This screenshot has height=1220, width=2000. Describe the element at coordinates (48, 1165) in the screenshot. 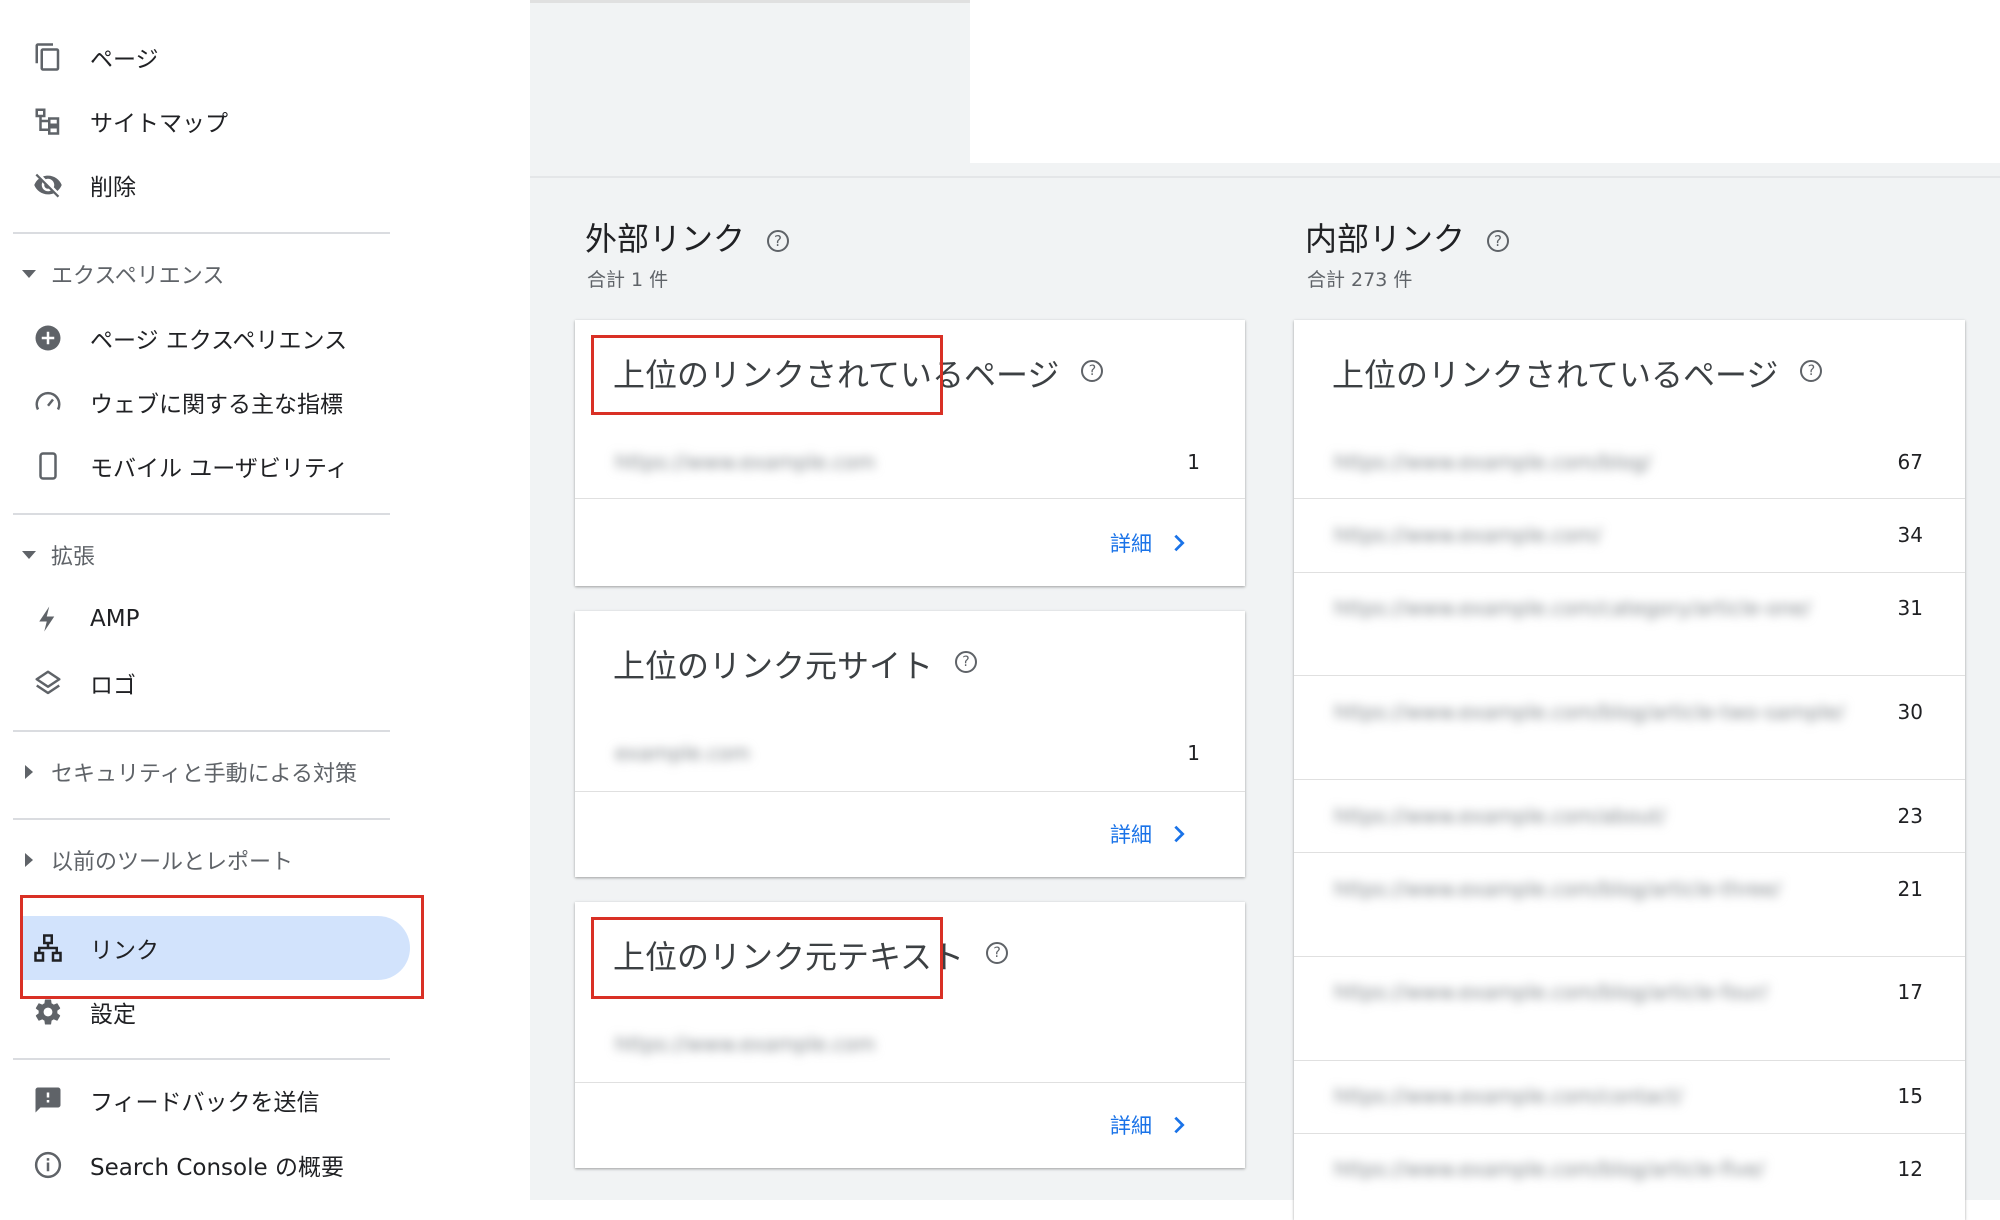

I see `info-icon` at that location.